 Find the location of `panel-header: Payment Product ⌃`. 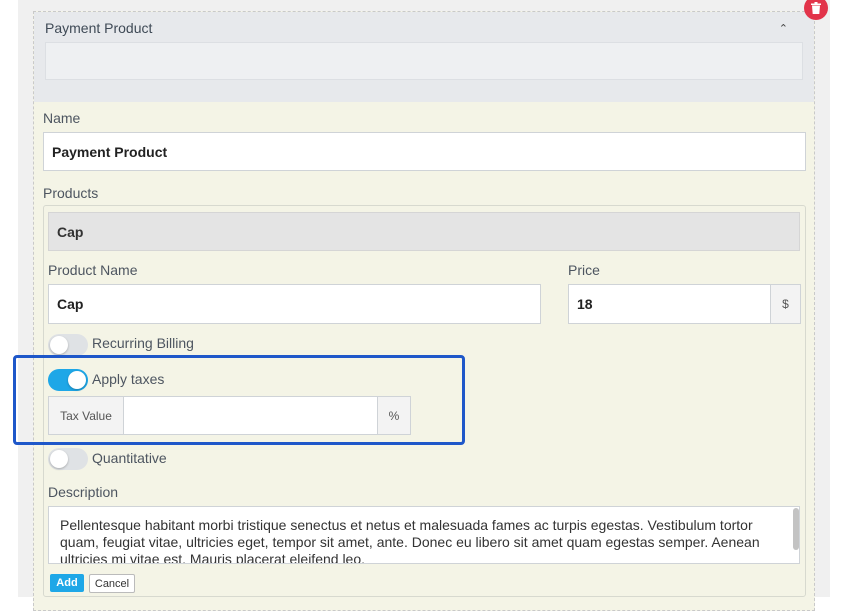

panel-header: Payment Product ⌃ is located at coordinates (424, 57).